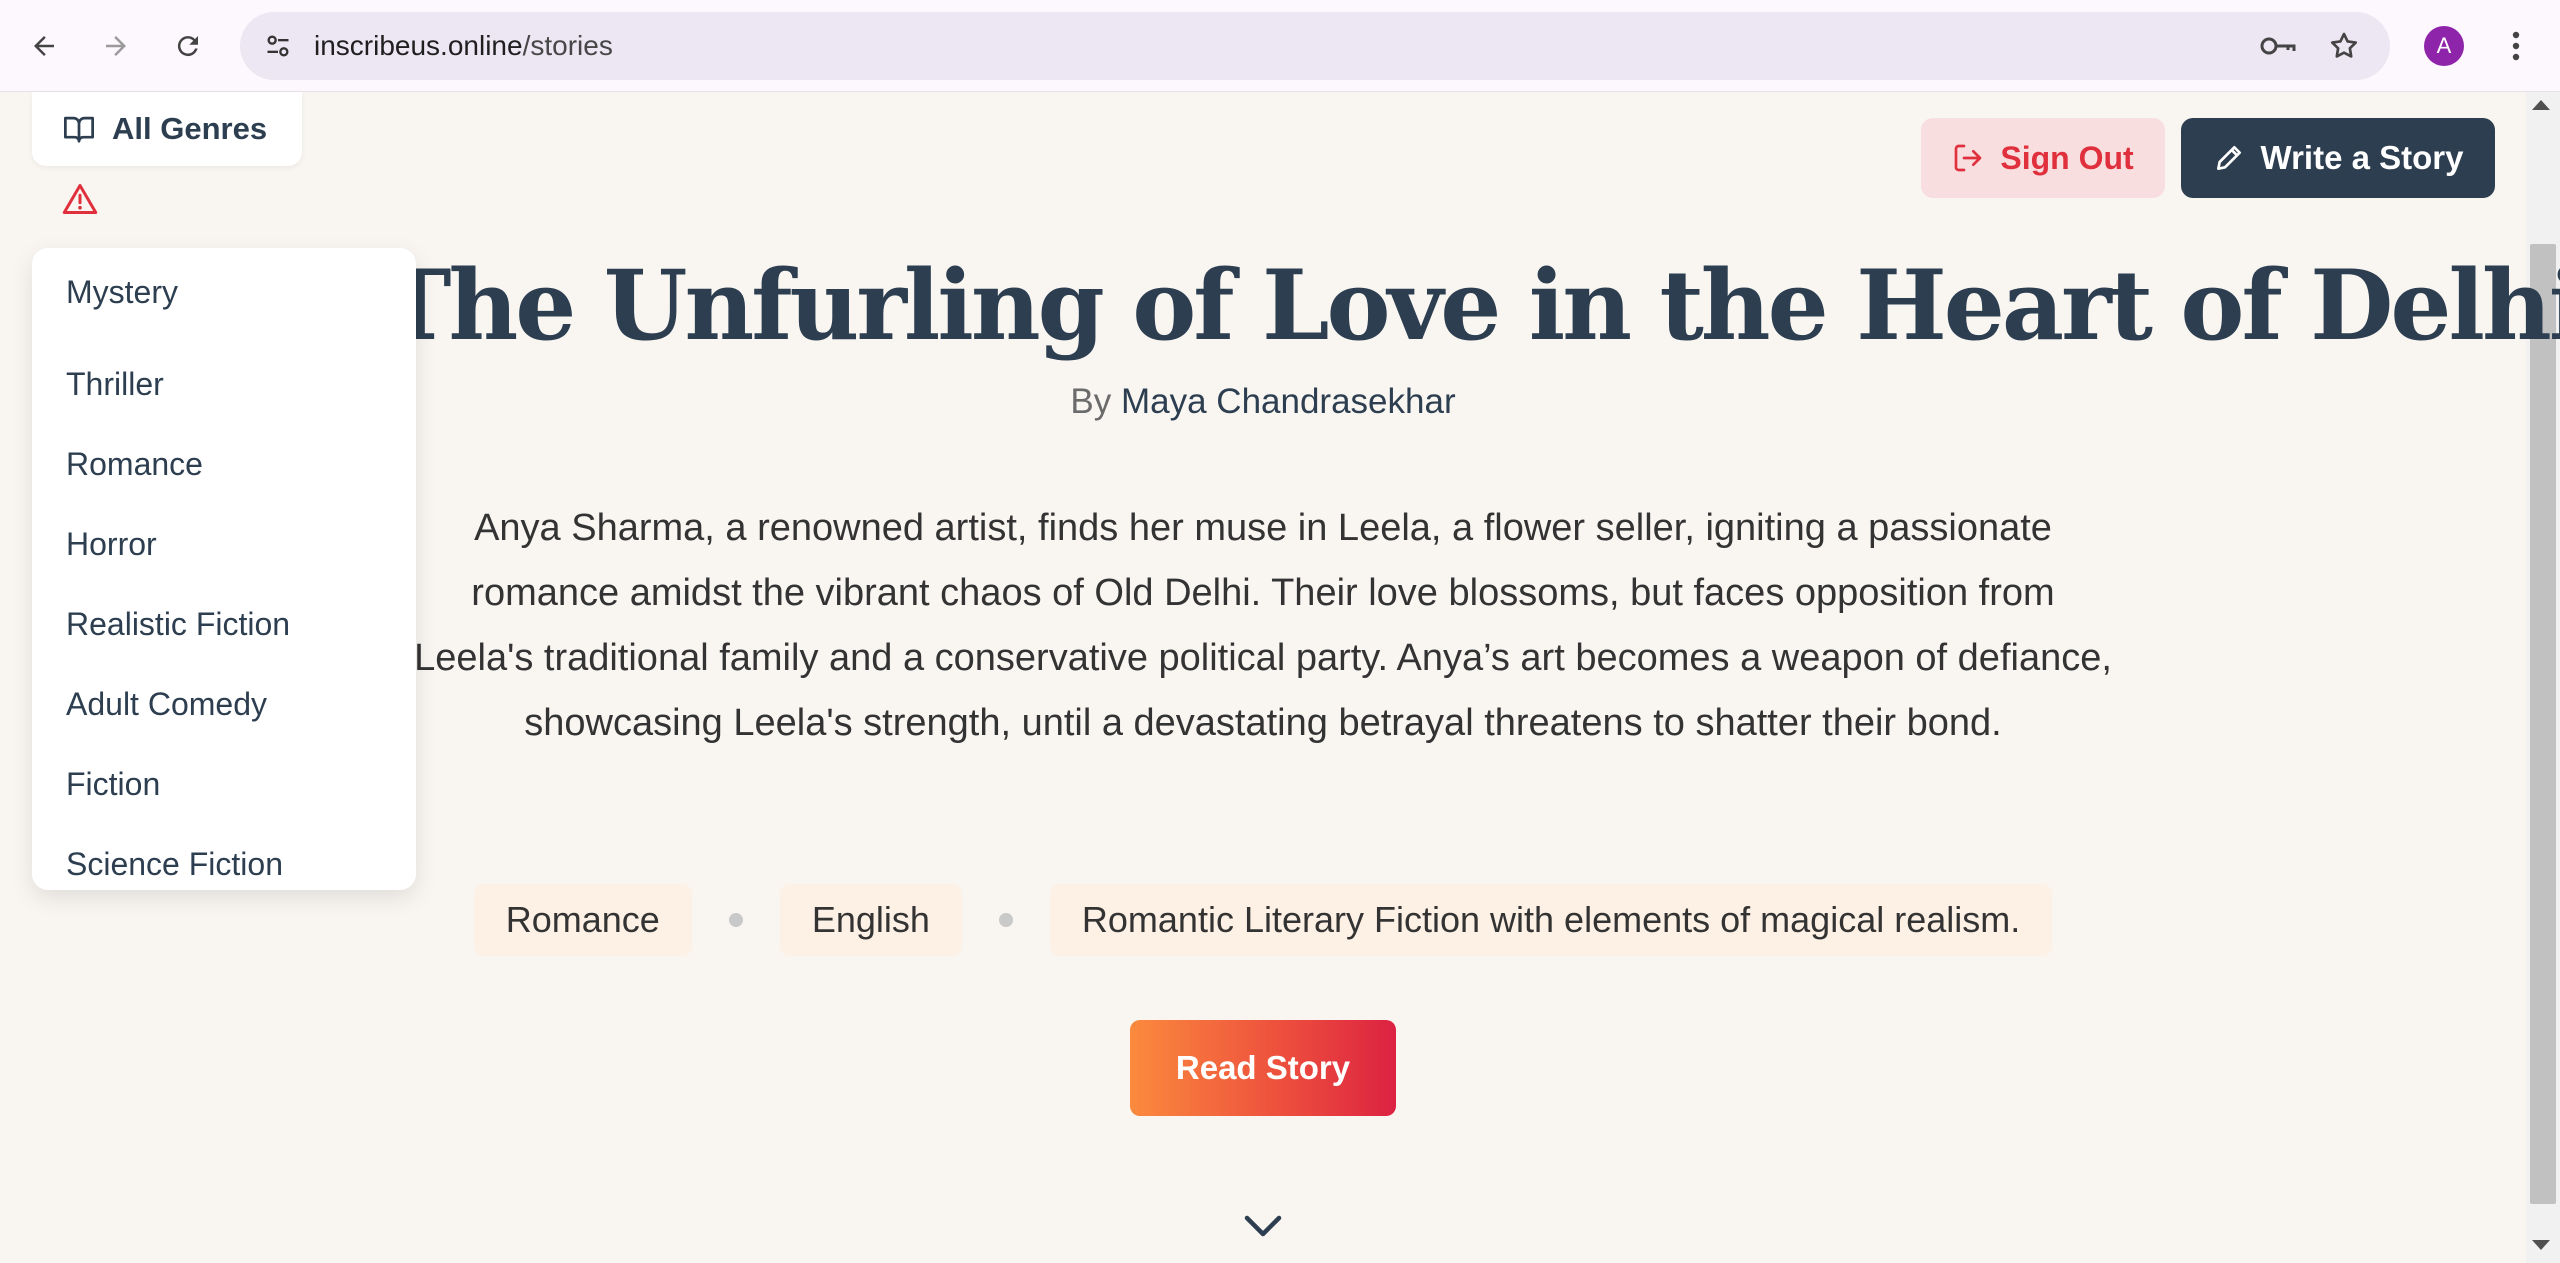 The image size is (2560, 1263). I want to click on scroll-up-arrow-icon, so click(2541, 105).